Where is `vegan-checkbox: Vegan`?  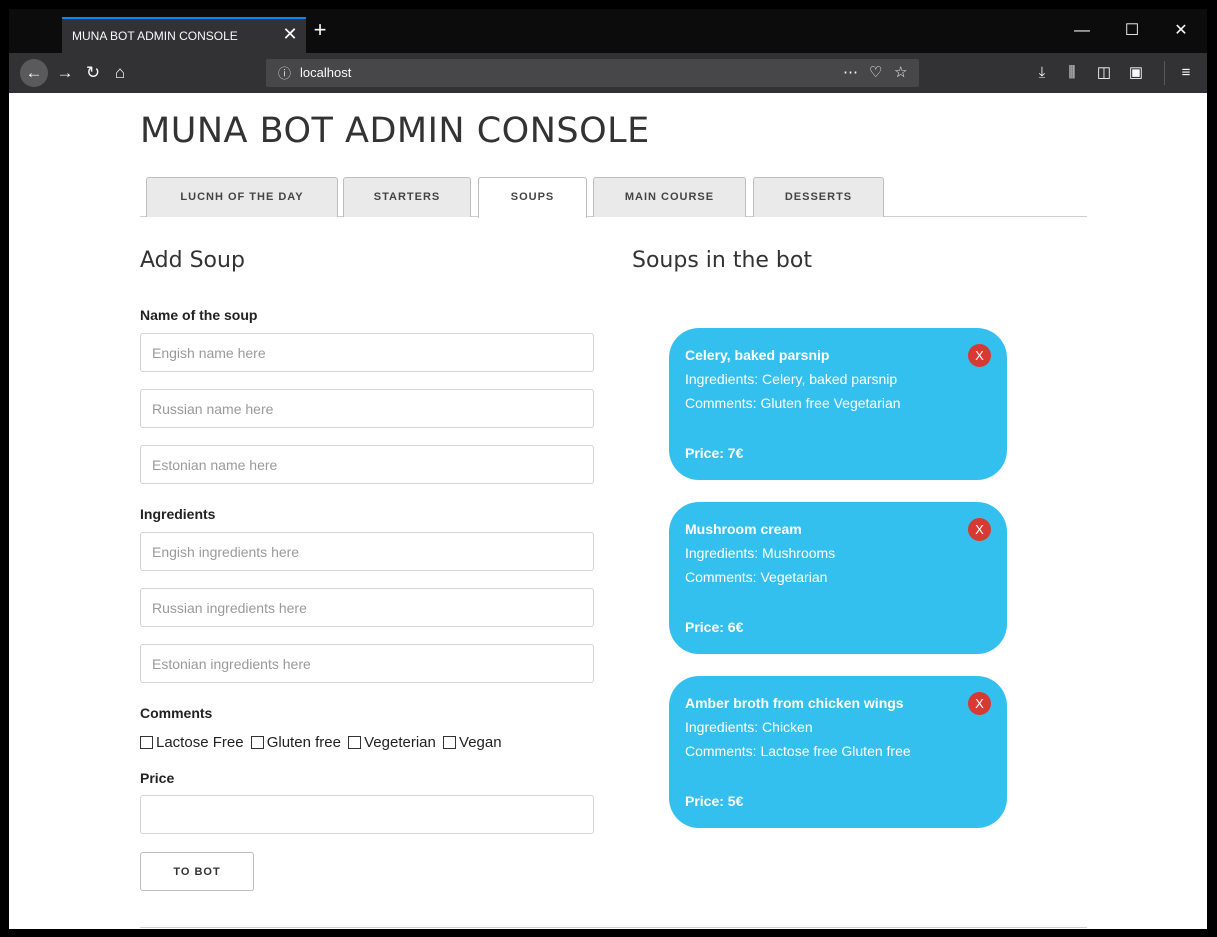
vegan-checkbox: Vegan is located at coordinates (472, 742).